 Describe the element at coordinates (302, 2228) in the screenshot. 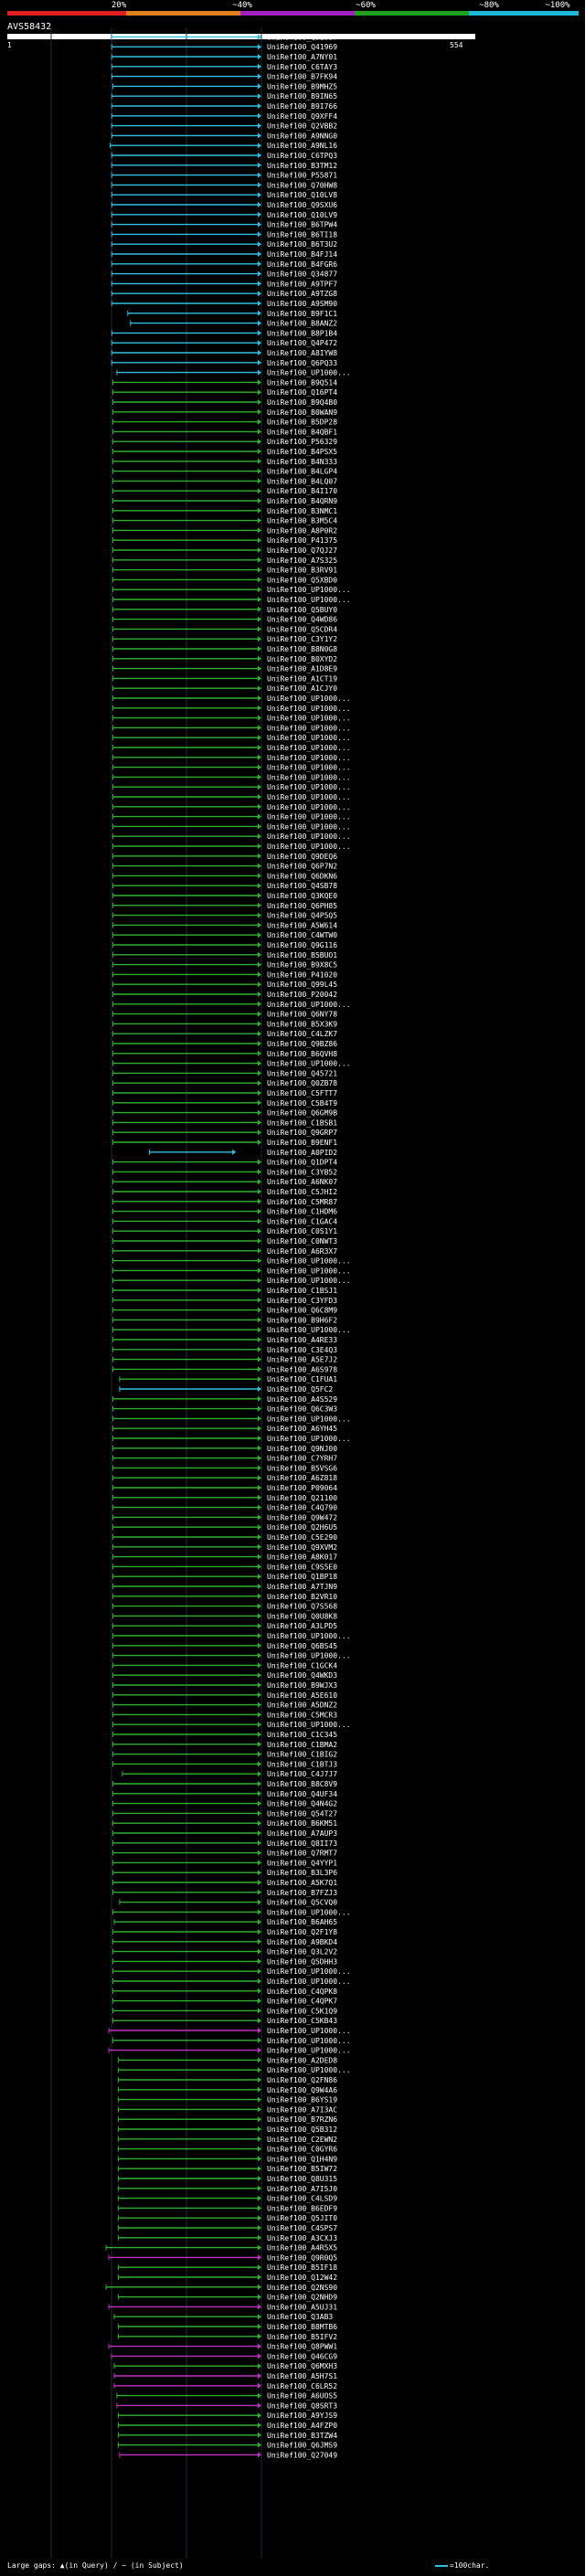

I see `hit-label: UniRef100_C4SPS7` at that location.